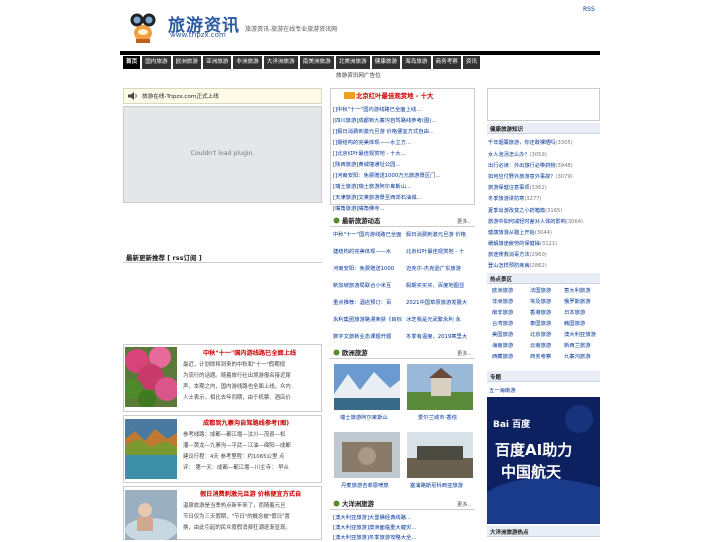 The image size is (720, 542). Describe the element at coordinates (441, 306) in the screenshot. I see `news-link: 2021中国草原旅游发展大` at that location.